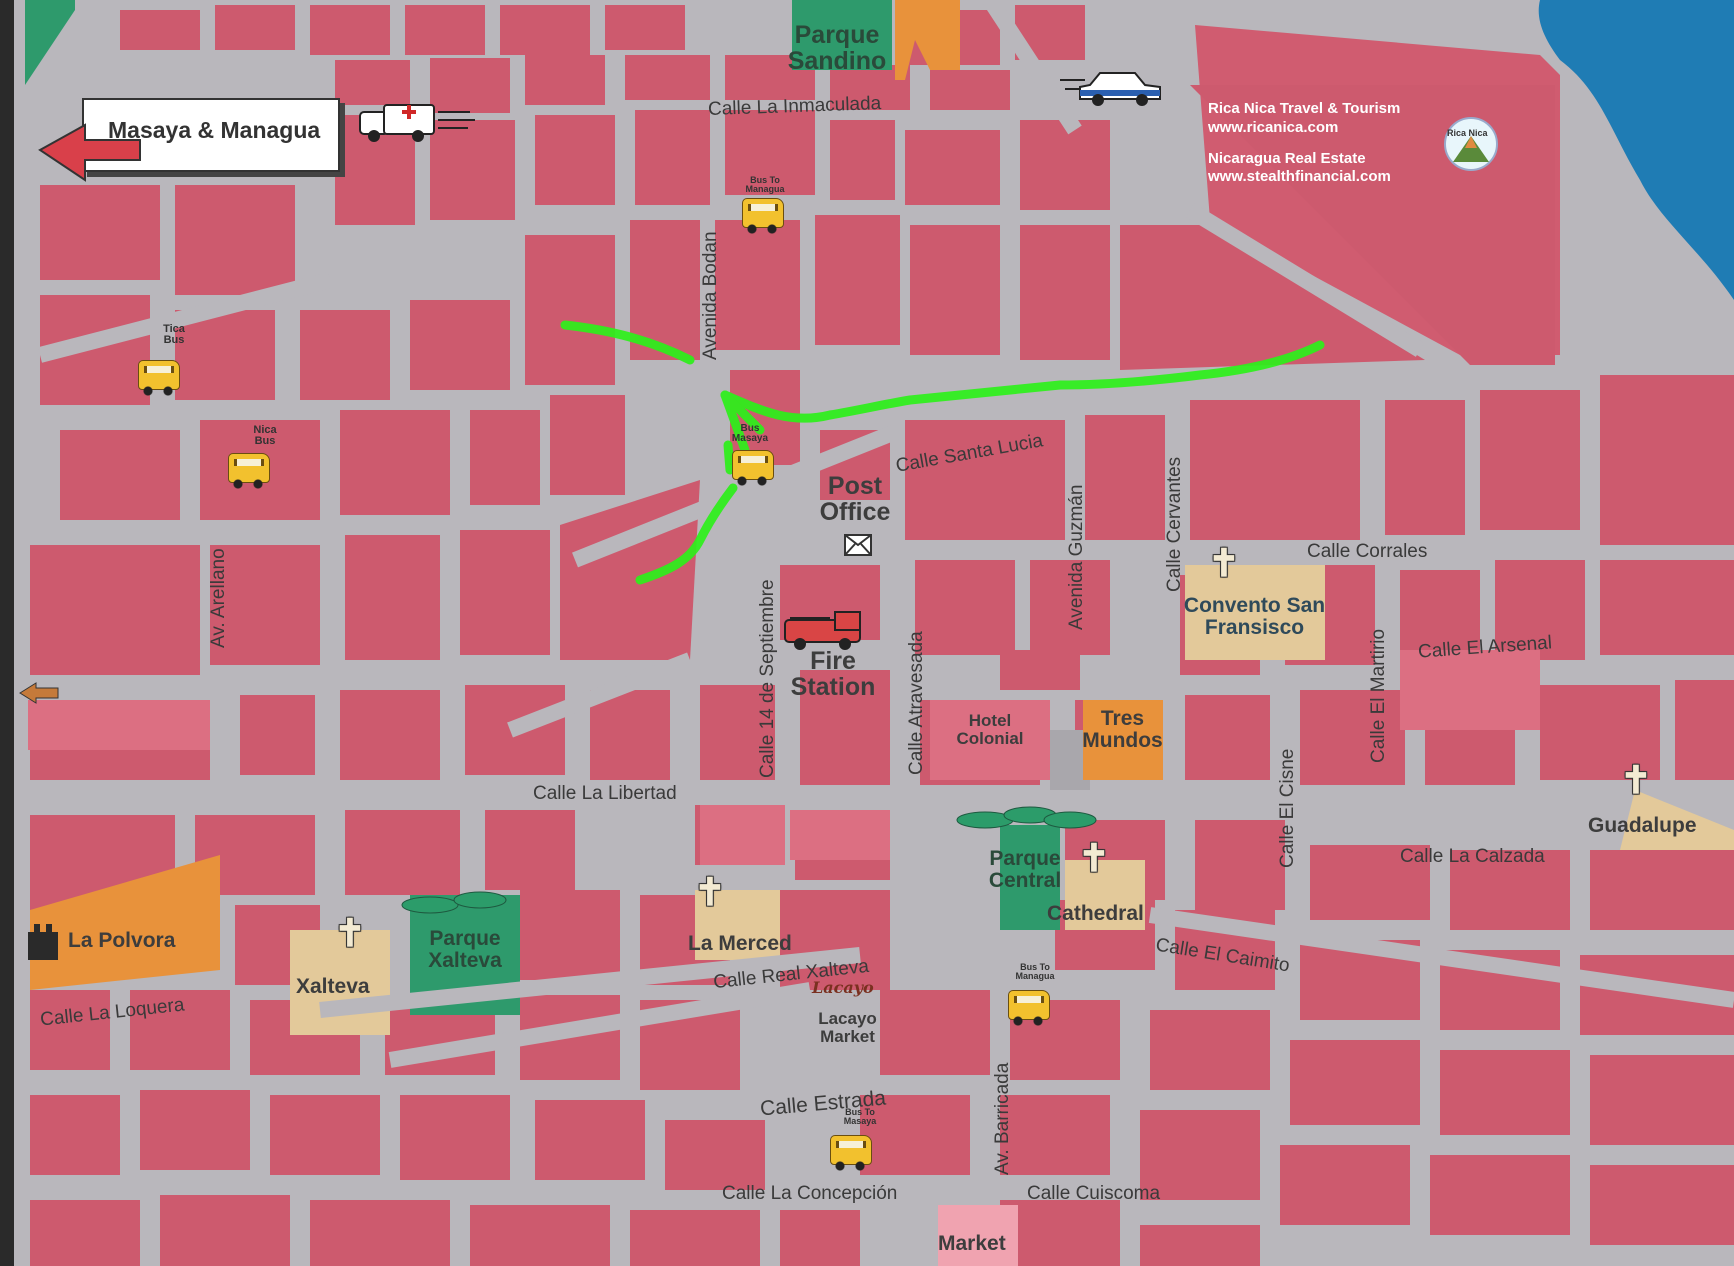 The width and height of the screenshot is (1734, 1266). Describe the element at coordinates (333, 986) in the screenshot. I see `place-xalteva: Xalteva` at that location.